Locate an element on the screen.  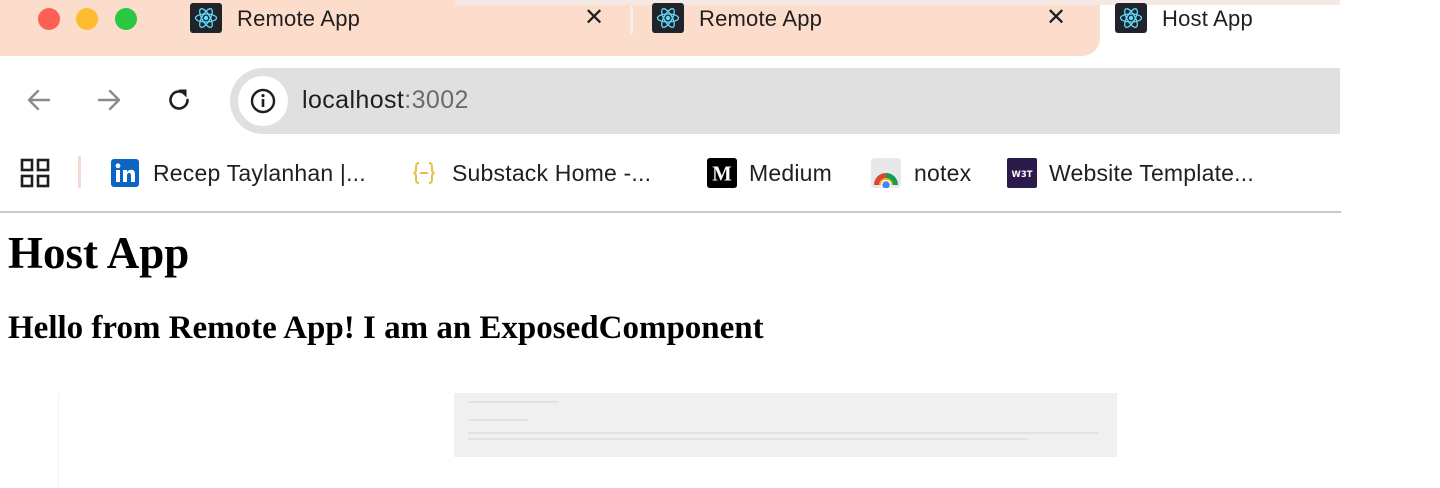
arrow-left-icon is located at coordinates (39, 100).